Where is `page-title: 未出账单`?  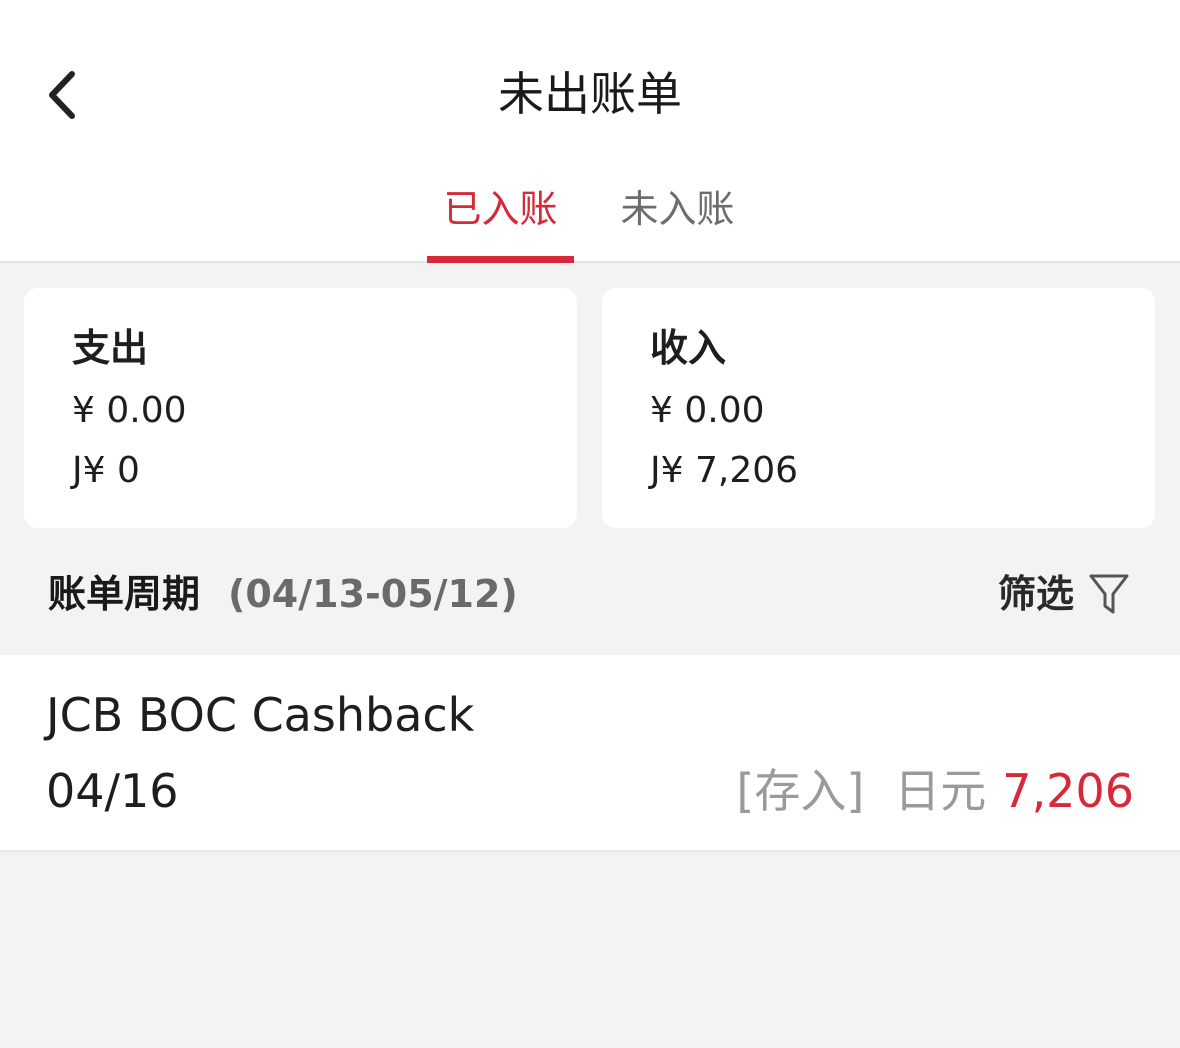
page-title: 未出账单 is located at coordinates (590, 94).